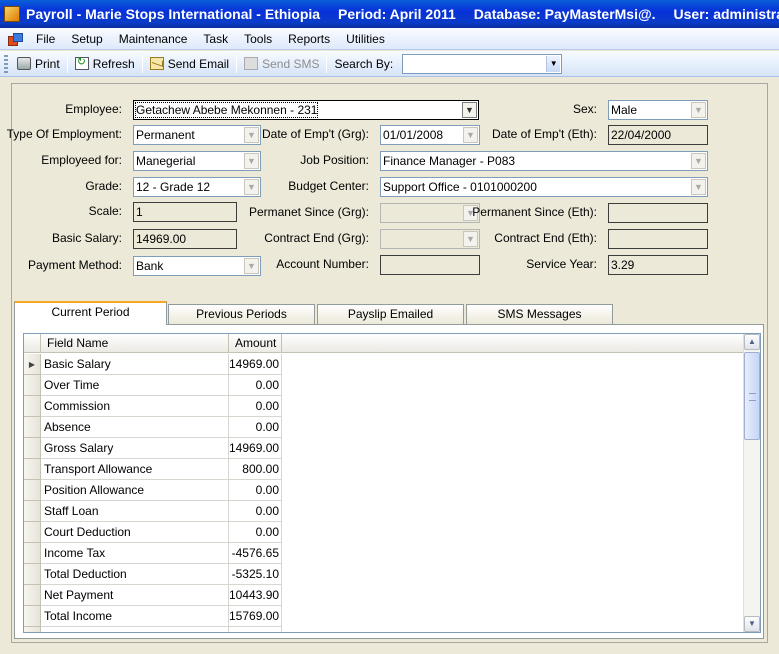  Describe the element at coordinates (105, 64) in the screenshot. I see `refresh-button: Refresh` at that location.